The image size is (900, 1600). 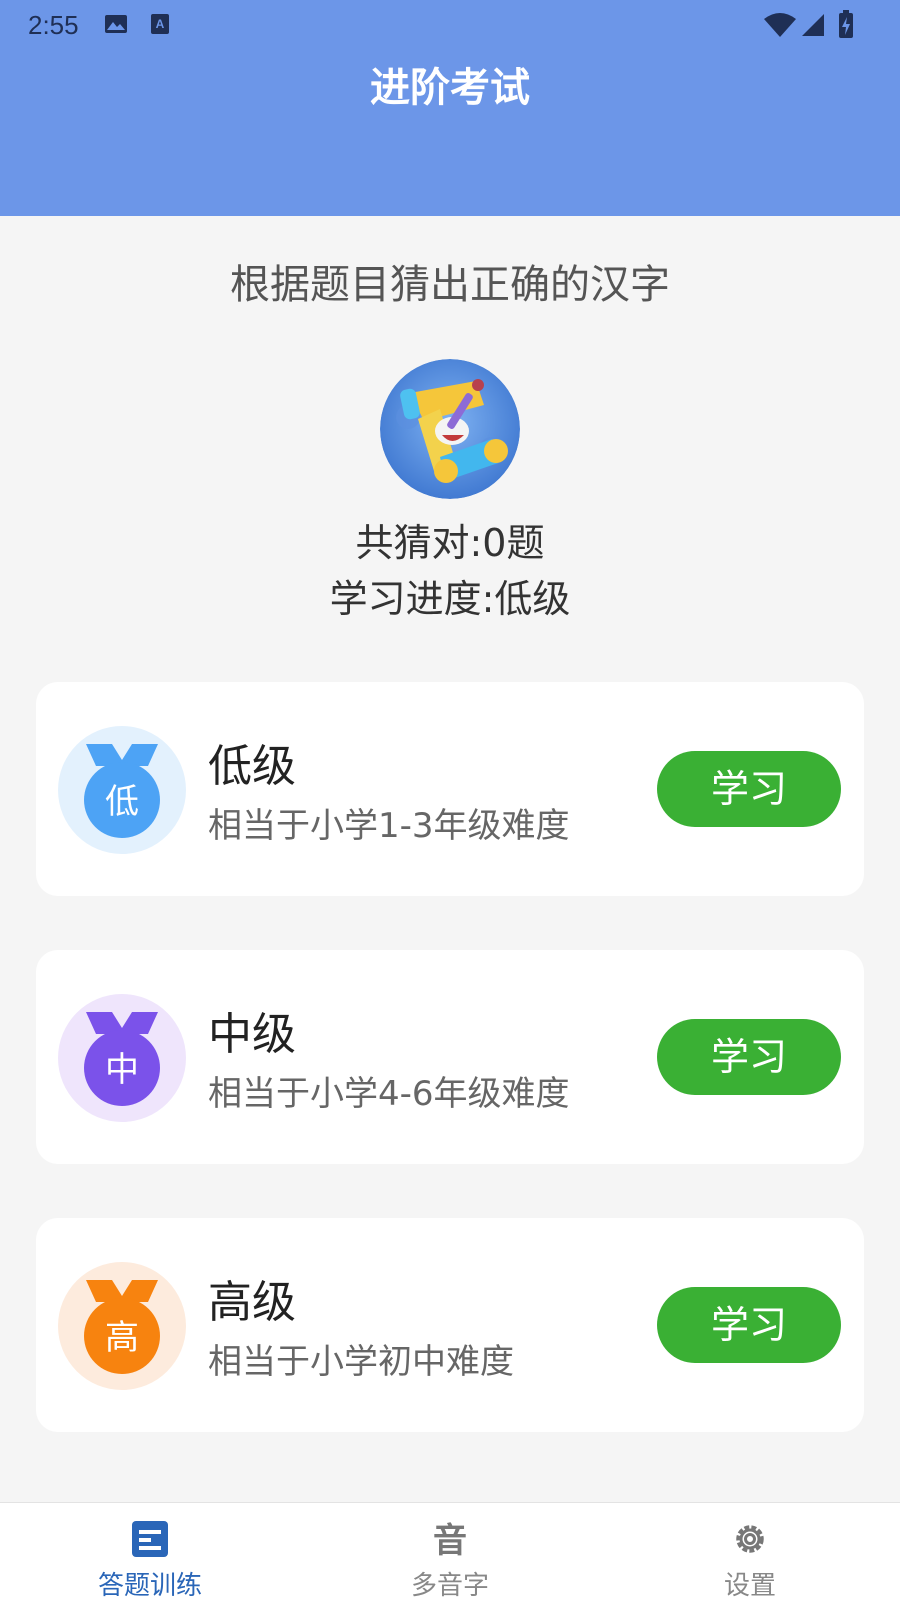 I want to click on high-level-medal-icon: 高, so click(x=122, y=1326).